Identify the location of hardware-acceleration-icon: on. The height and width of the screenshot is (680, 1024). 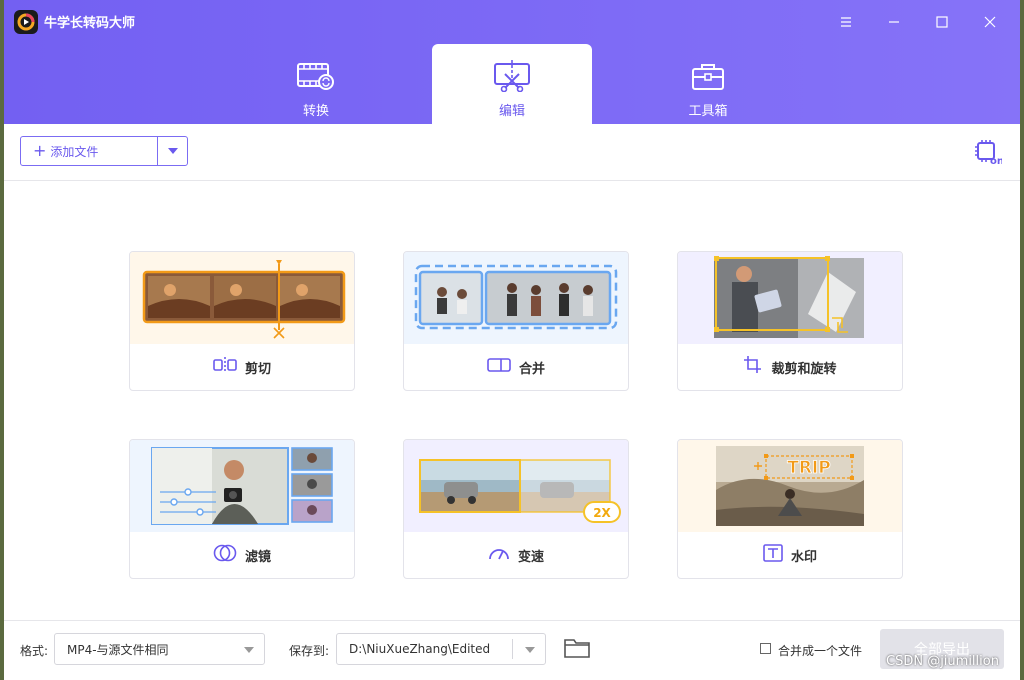
(989, 152).